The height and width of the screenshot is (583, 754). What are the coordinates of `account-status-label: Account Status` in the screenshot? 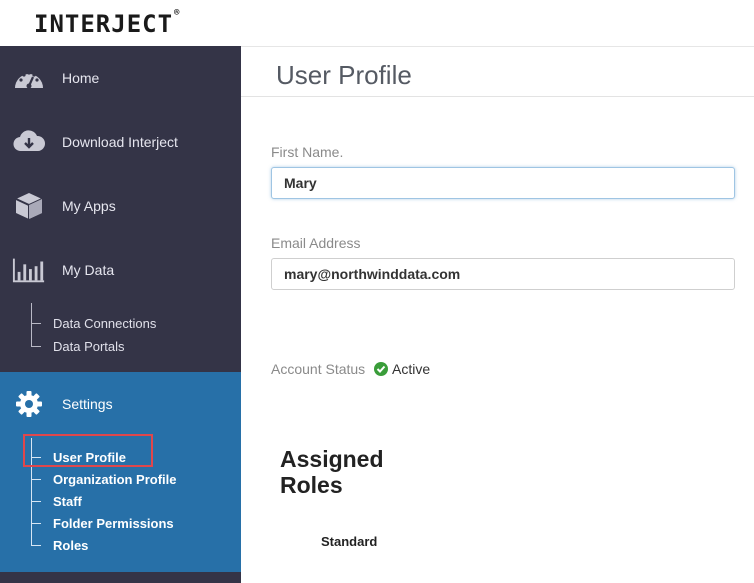 It's located at (318, 369).